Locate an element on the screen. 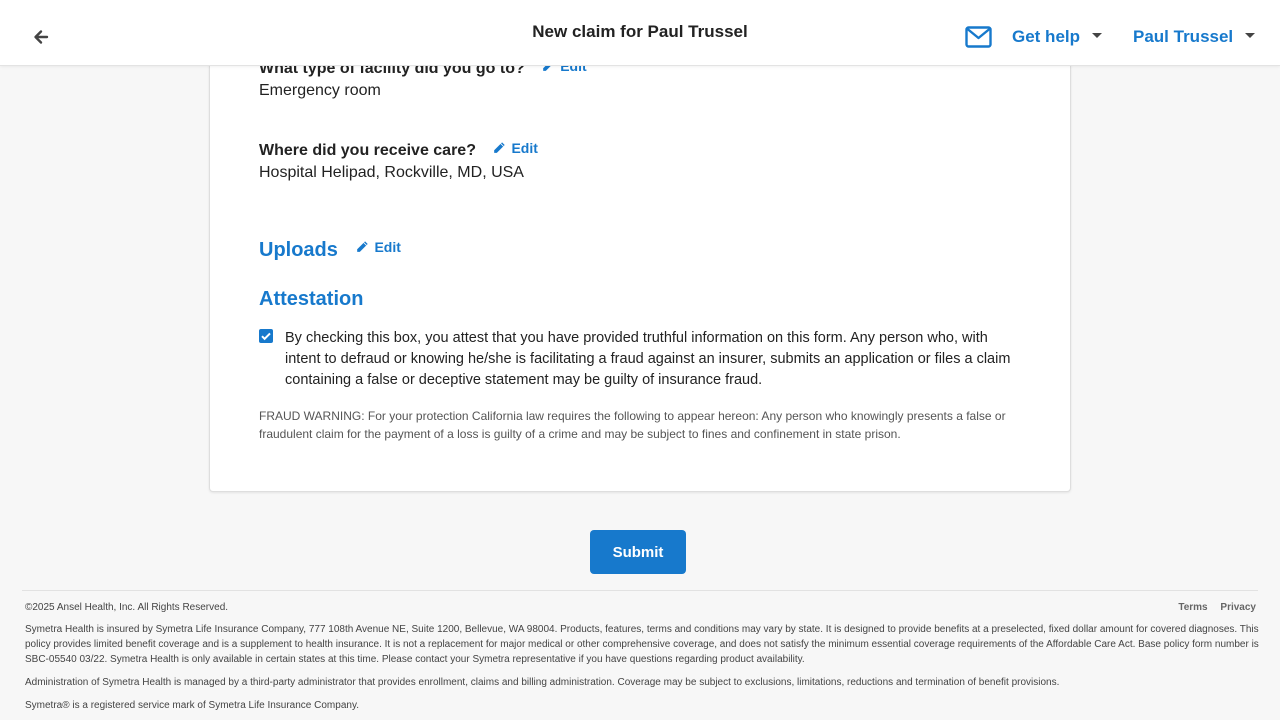 This screenshot has width=1280, height=720. privacy-link: Privacy is located at coordinates (1238, 607).